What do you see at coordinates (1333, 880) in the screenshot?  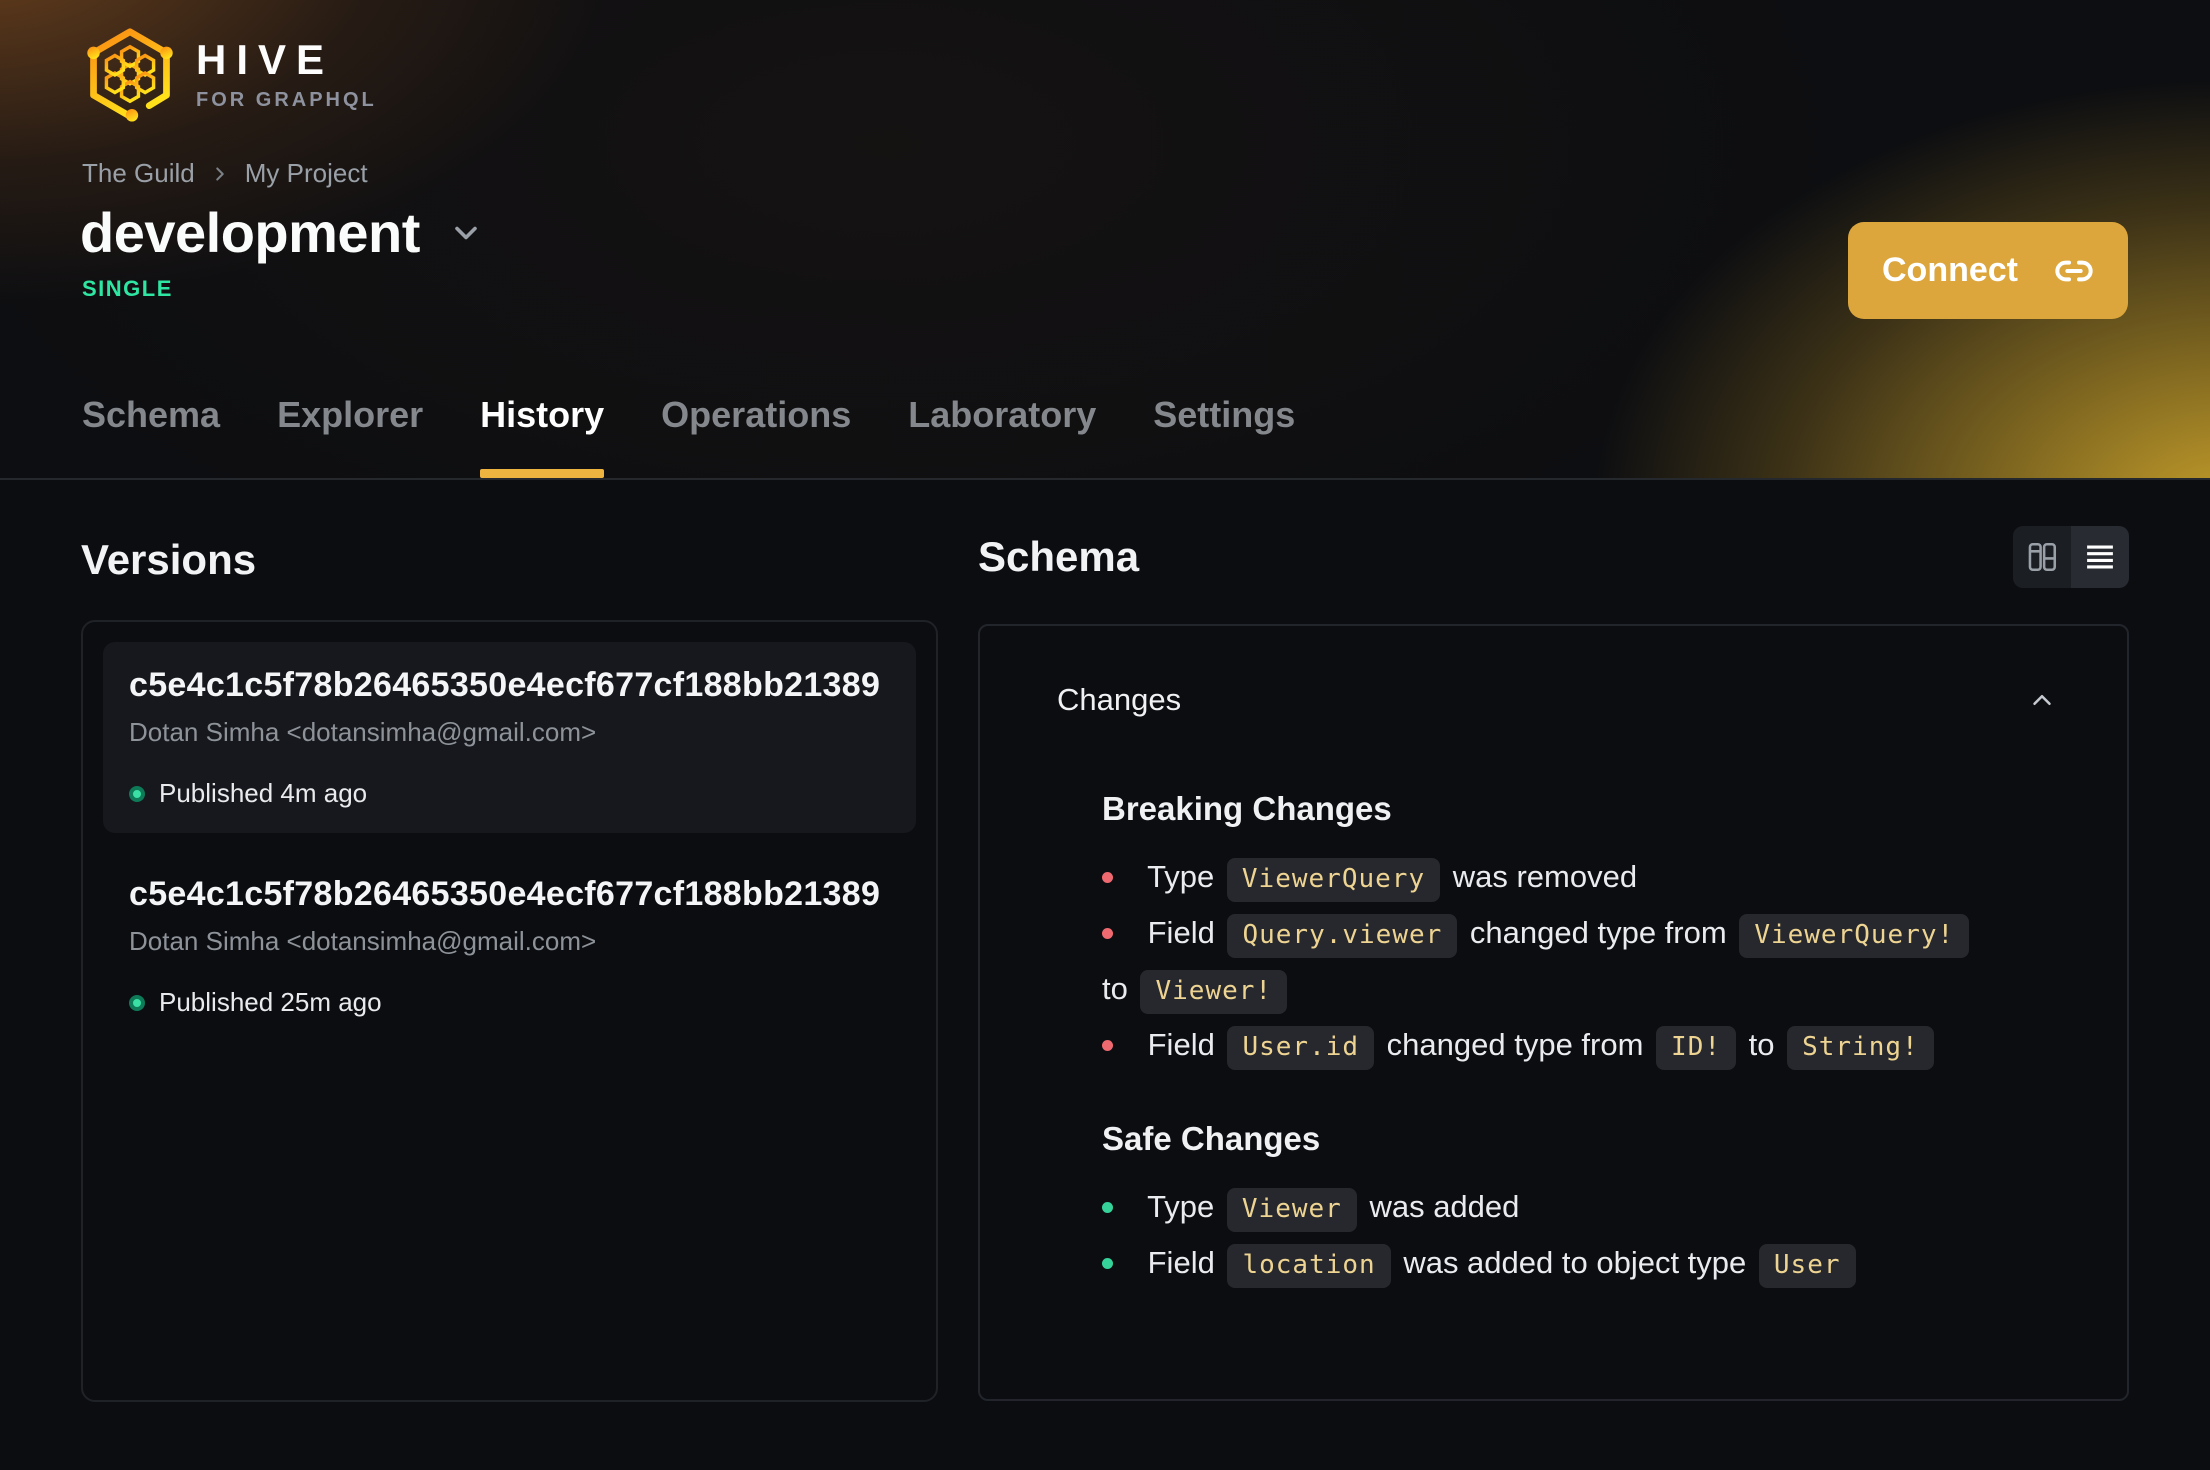 I see `code-chip: ViewerQuery` at bounding box center [1333, 880].